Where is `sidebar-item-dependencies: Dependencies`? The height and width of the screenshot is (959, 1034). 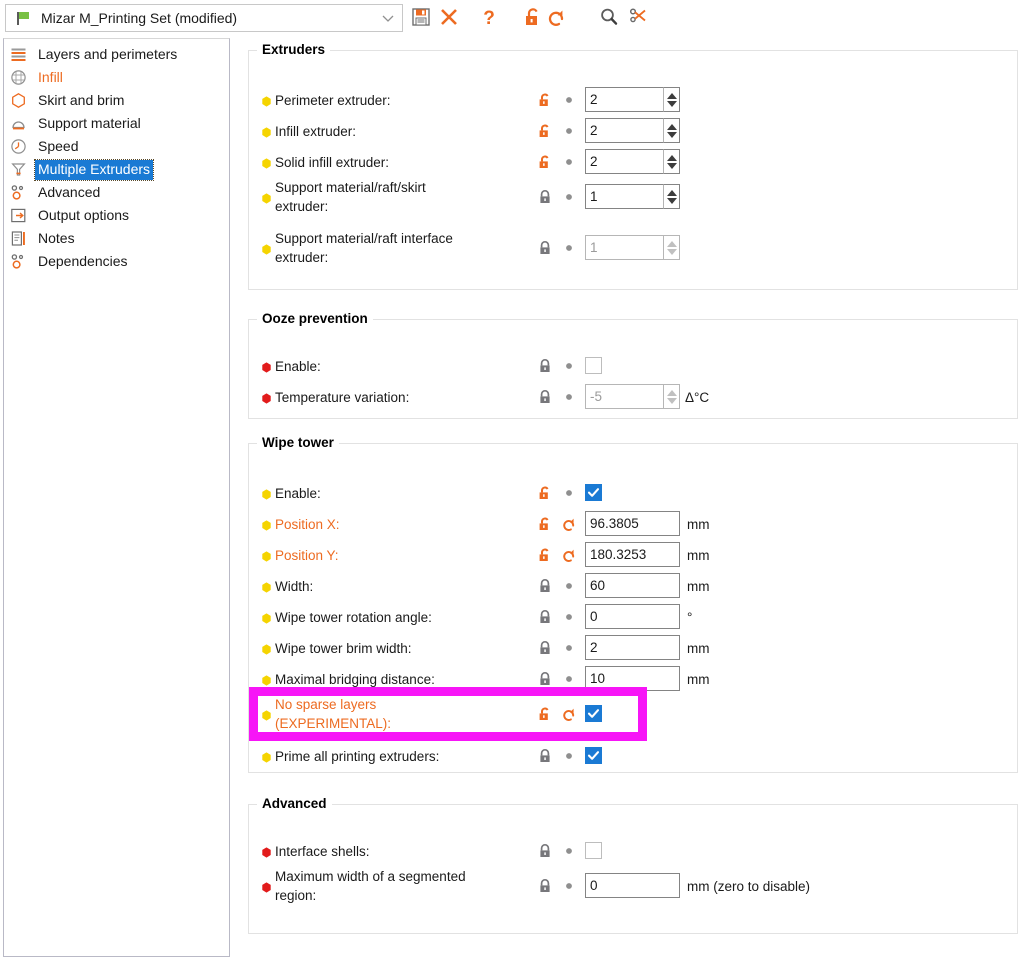 sidebar-item-dependencies: Dependencies is located at coordinates (116, 261).